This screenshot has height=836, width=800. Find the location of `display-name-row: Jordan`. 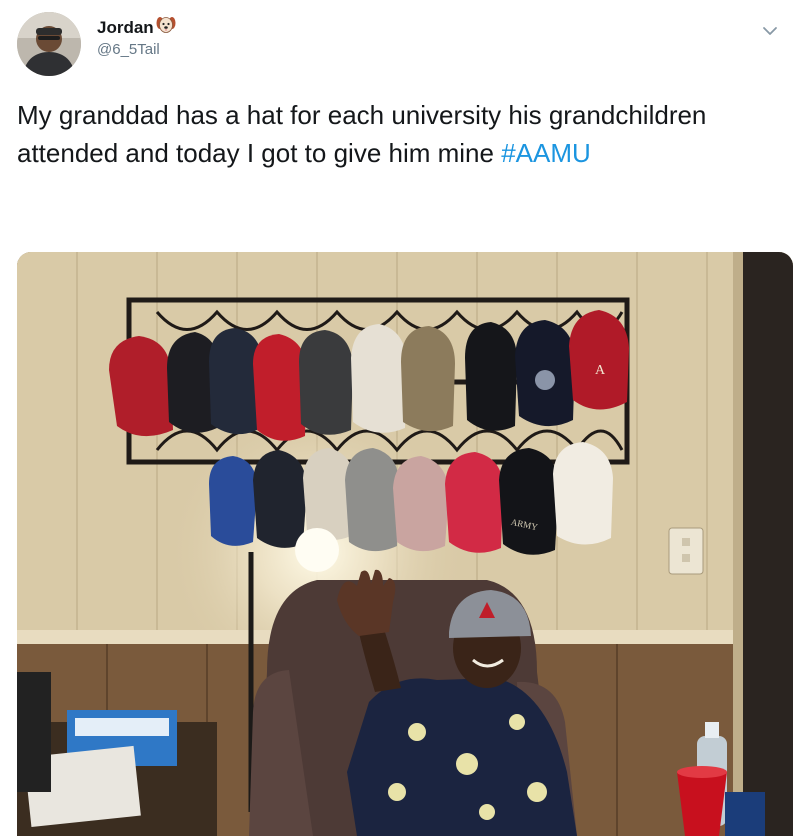

display-name-row: Jordan is located at coordinates (136, 27).